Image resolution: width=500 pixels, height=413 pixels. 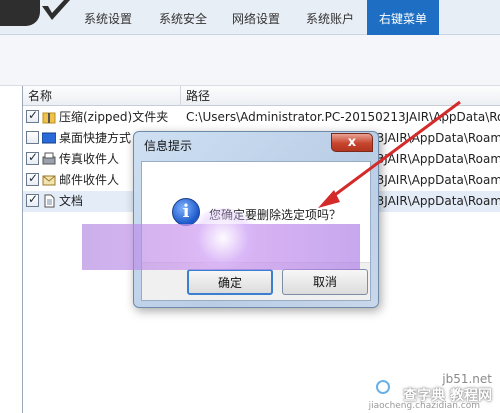 What do you see at coordinates (325, 282) in the screenshot?
I see `cancel-button: 取消` at bounding box center [325, 282].